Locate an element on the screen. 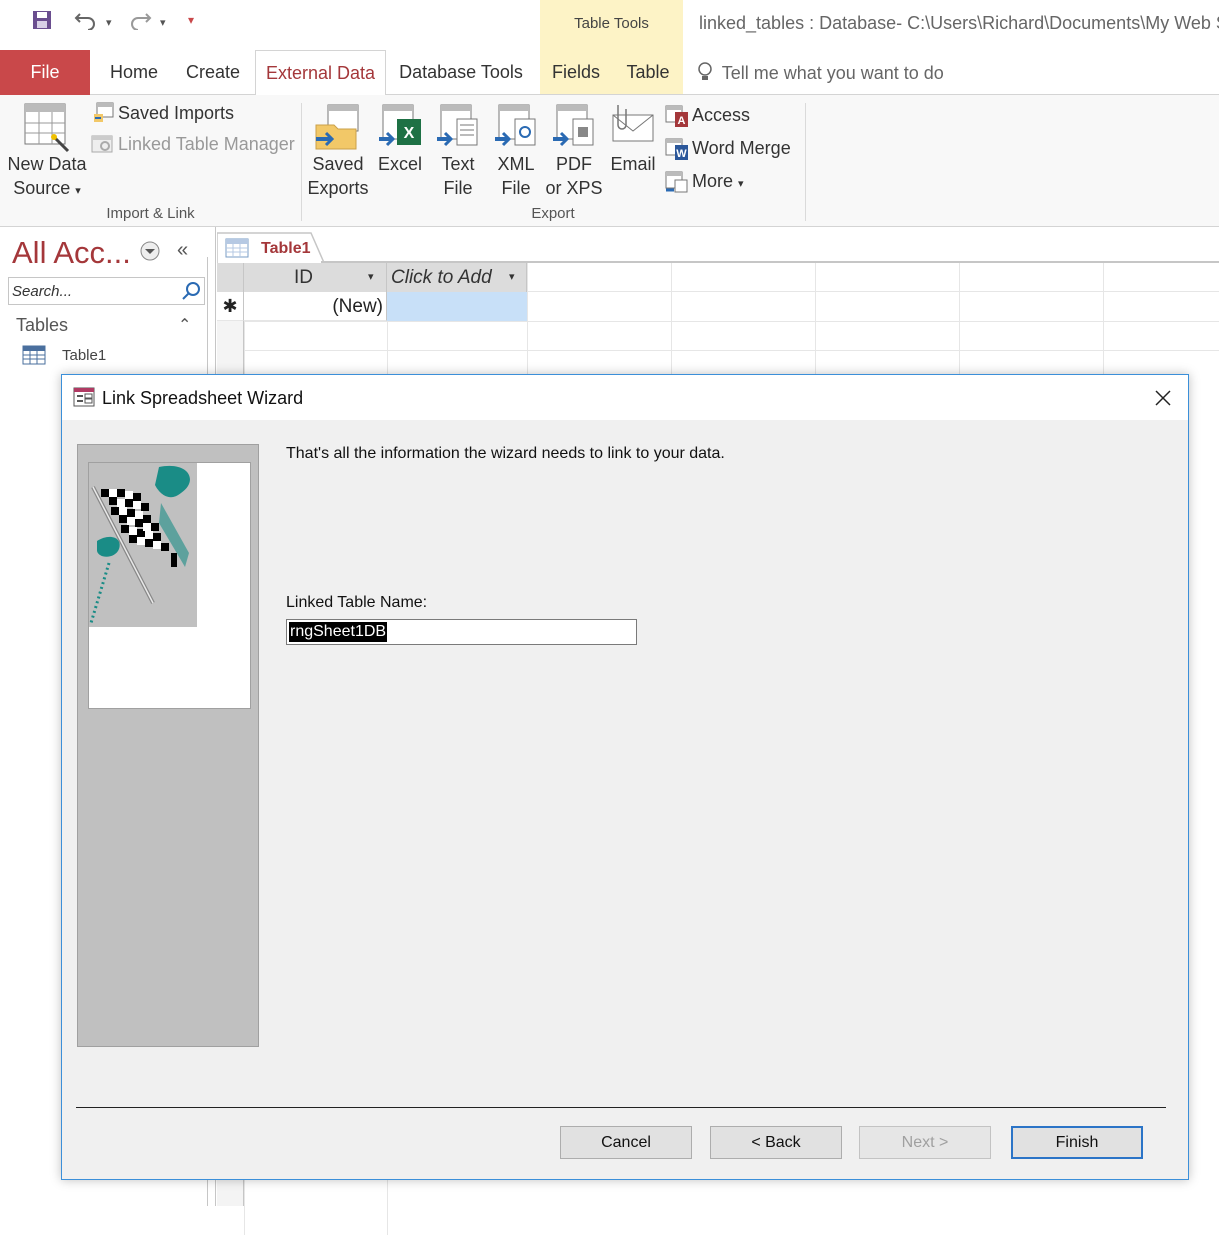  xml-file-icon is located at coordinates (516, 129).